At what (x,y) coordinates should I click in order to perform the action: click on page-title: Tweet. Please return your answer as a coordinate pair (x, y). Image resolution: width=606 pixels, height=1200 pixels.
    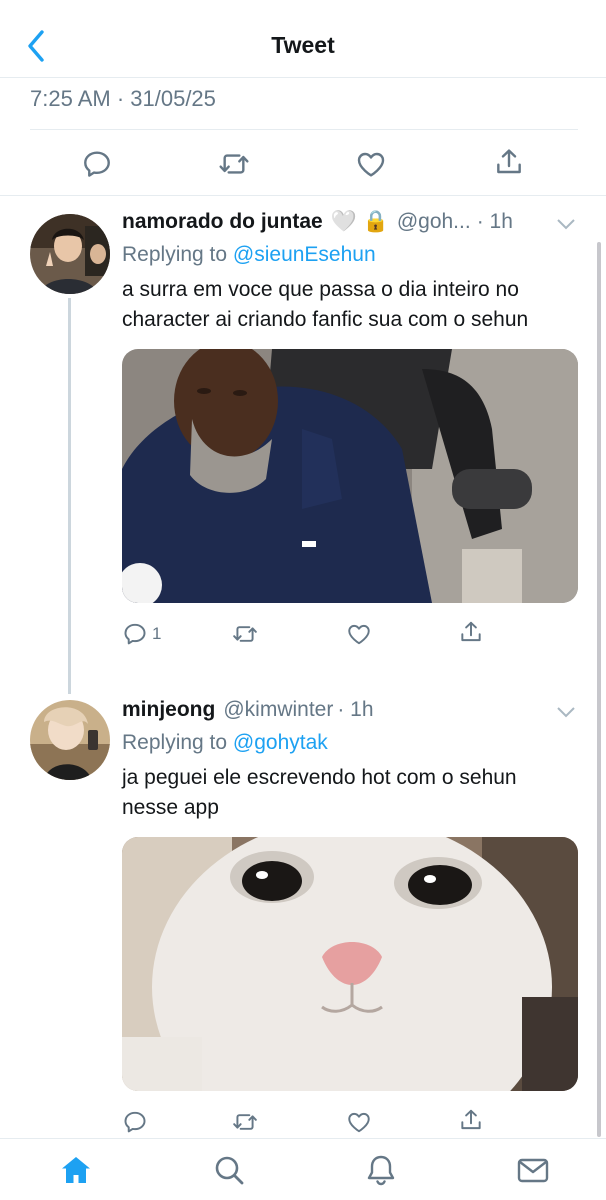
    Looking at the image, I should click on (303, 45).